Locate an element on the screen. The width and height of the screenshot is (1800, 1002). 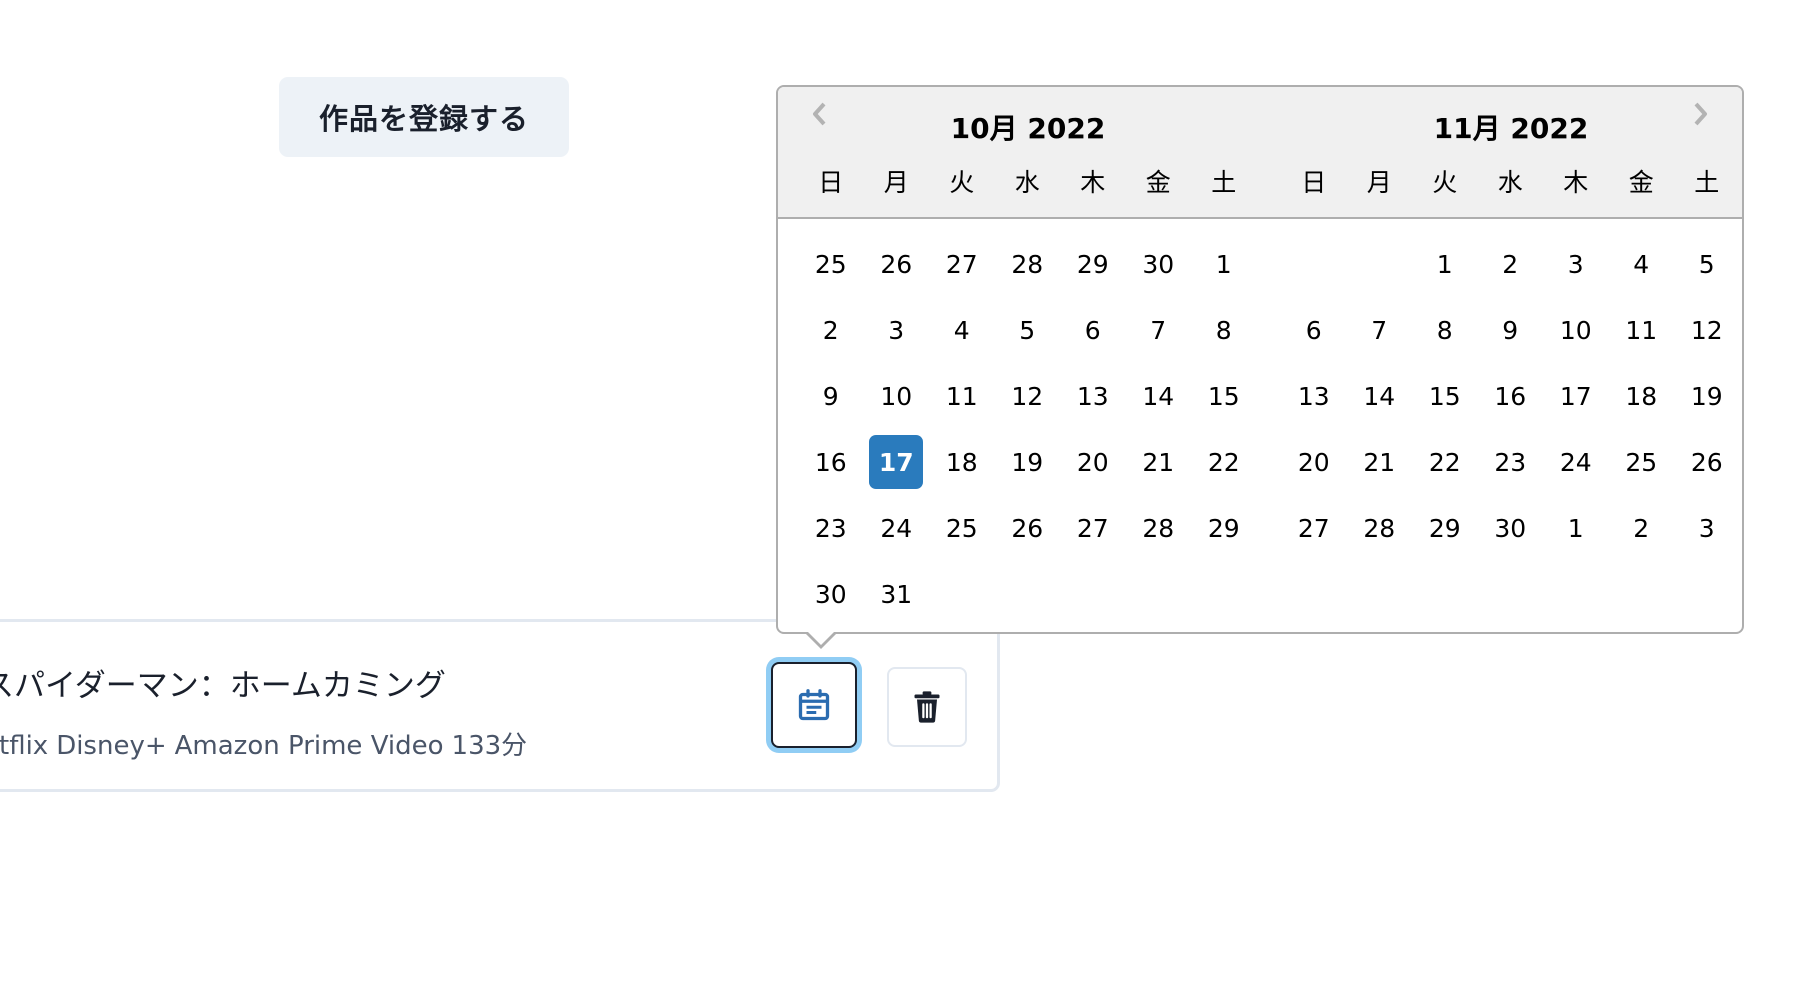
weekday-label: 木 is located at coordinates (1093, 182).